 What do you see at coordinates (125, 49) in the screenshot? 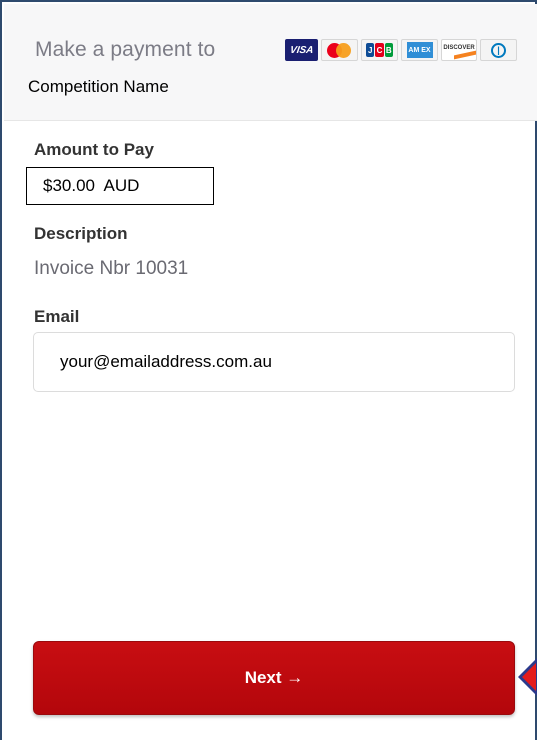
I see `make-payment-heading: Make a payment to` at bounding box center [125, 49].